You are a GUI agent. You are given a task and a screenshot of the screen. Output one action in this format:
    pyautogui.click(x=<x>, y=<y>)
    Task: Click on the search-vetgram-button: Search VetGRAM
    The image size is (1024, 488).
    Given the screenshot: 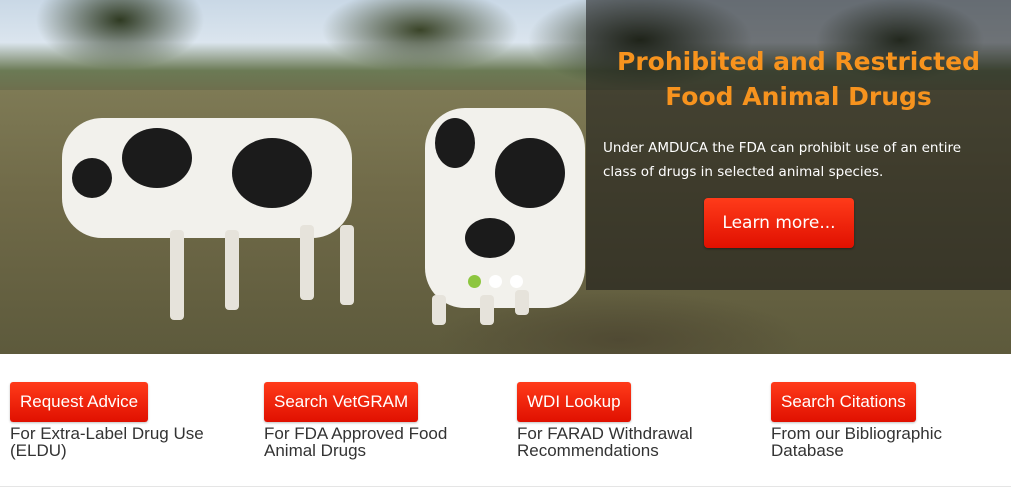 What is the action you would take?
    pyautogui.click(x=341, y=402)
    